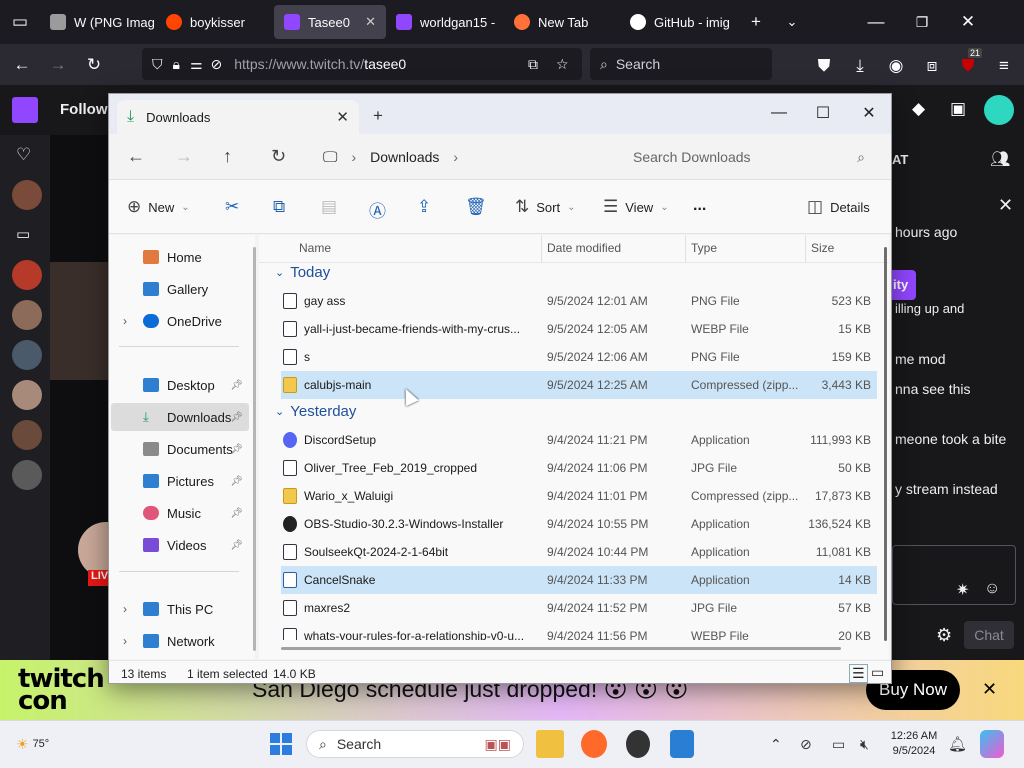  I want to click on up-icon: ↑, so click(227, 156).